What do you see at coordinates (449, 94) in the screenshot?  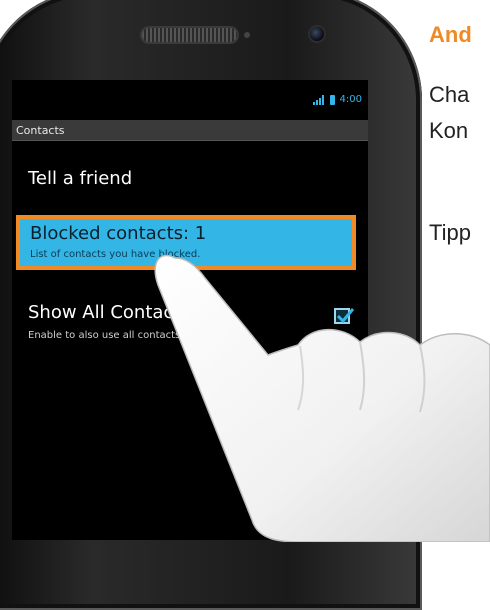 I see `instruction-line-1: Cha` at bounding box center [449, 94].